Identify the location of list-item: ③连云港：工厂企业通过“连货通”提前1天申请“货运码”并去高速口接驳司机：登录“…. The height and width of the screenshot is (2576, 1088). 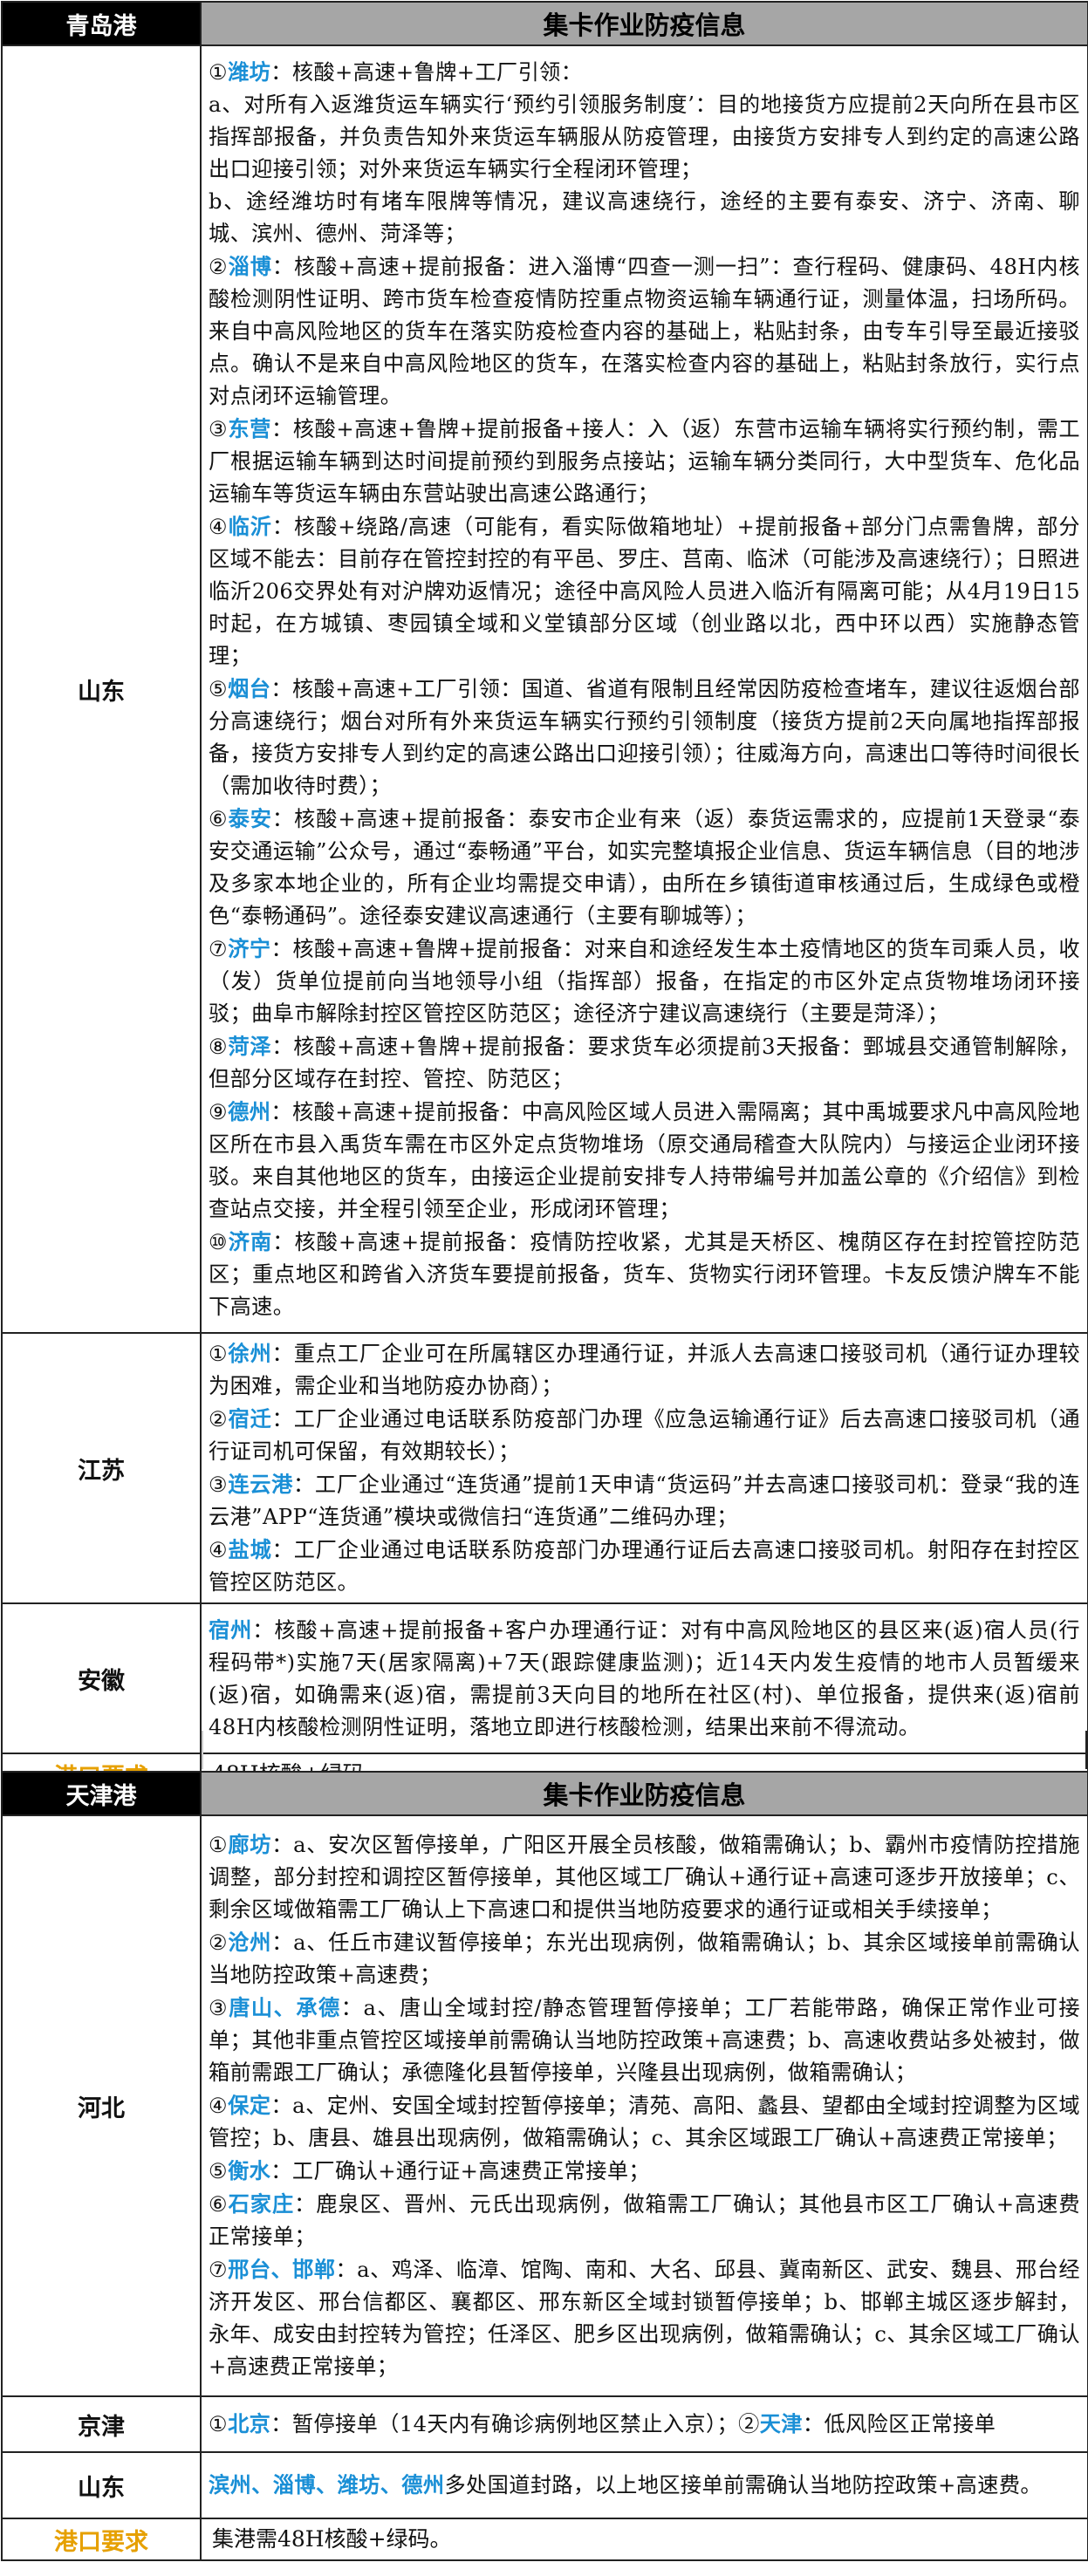
(645, 1501).